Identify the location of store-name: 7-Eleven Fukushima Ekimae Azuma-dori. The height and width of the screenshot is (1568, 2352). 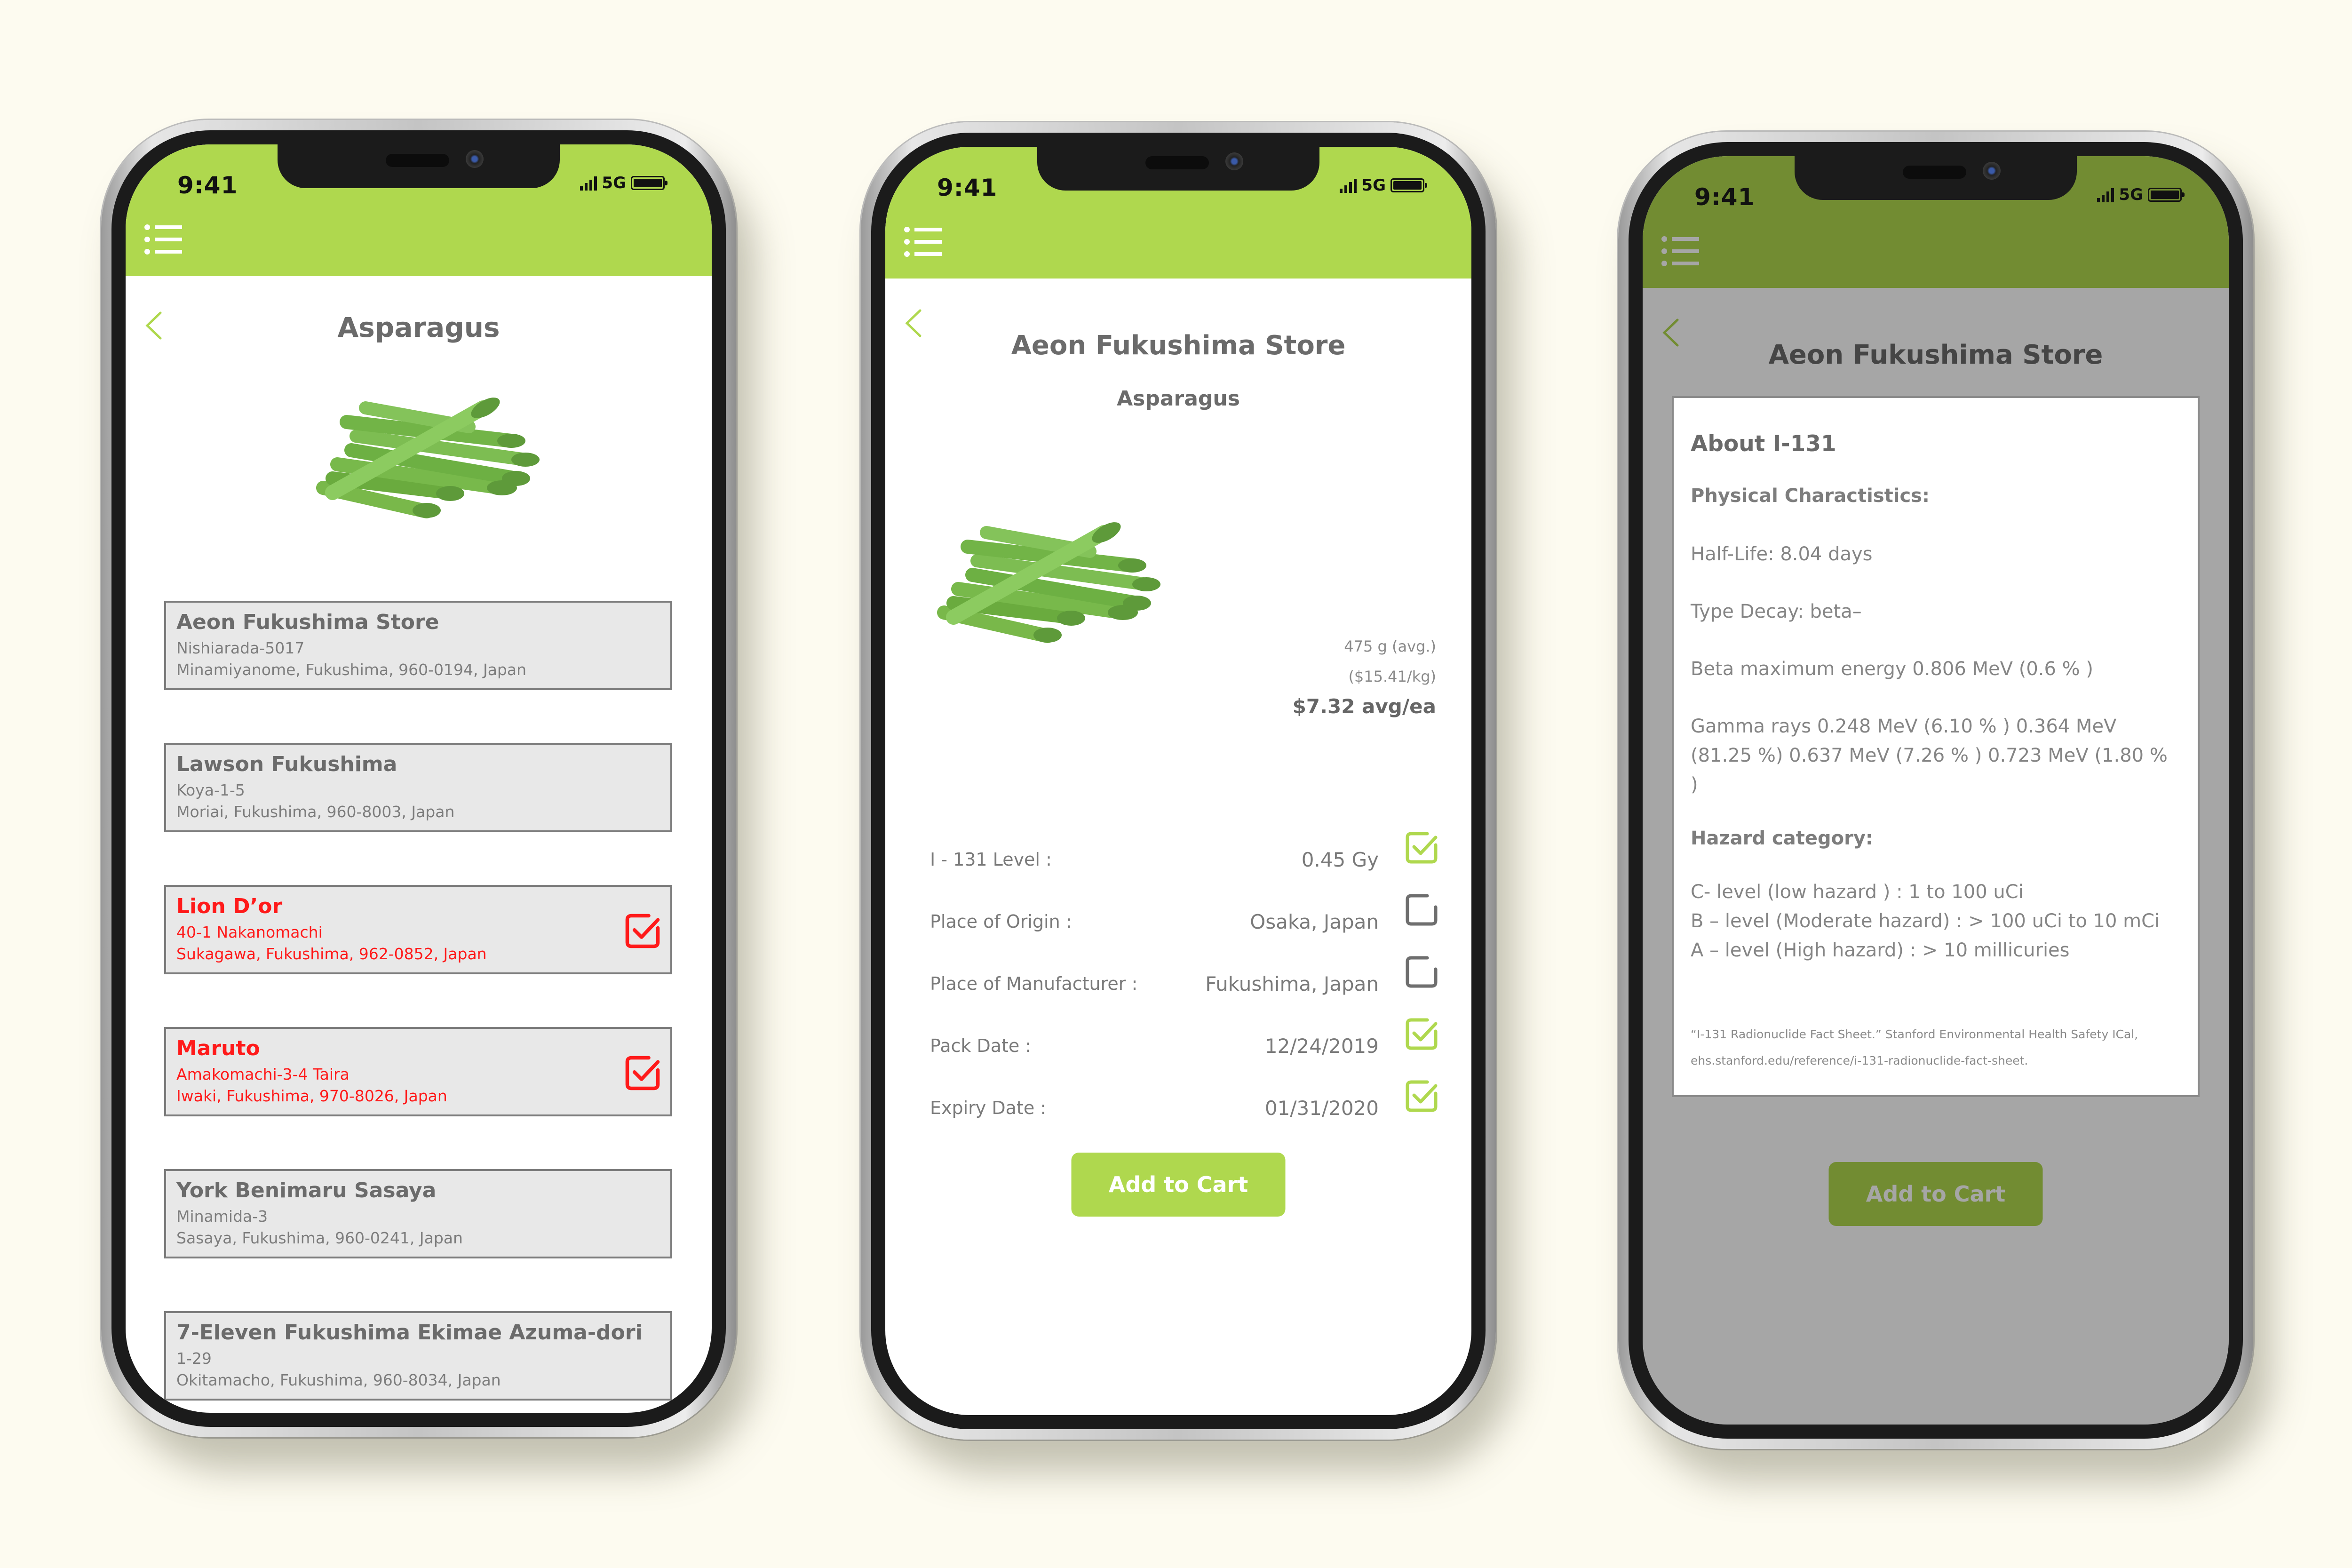
(409, 1333).